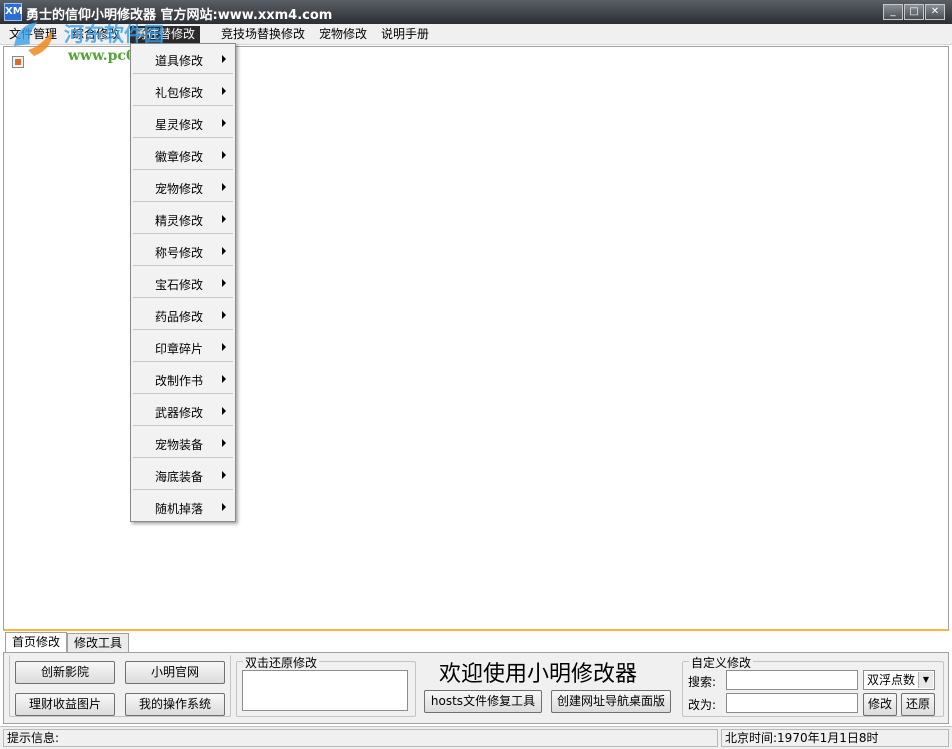 This screenshot has height=749, width=952. I want to click on menu-general-modify: 综合修改, so click(96, 34).